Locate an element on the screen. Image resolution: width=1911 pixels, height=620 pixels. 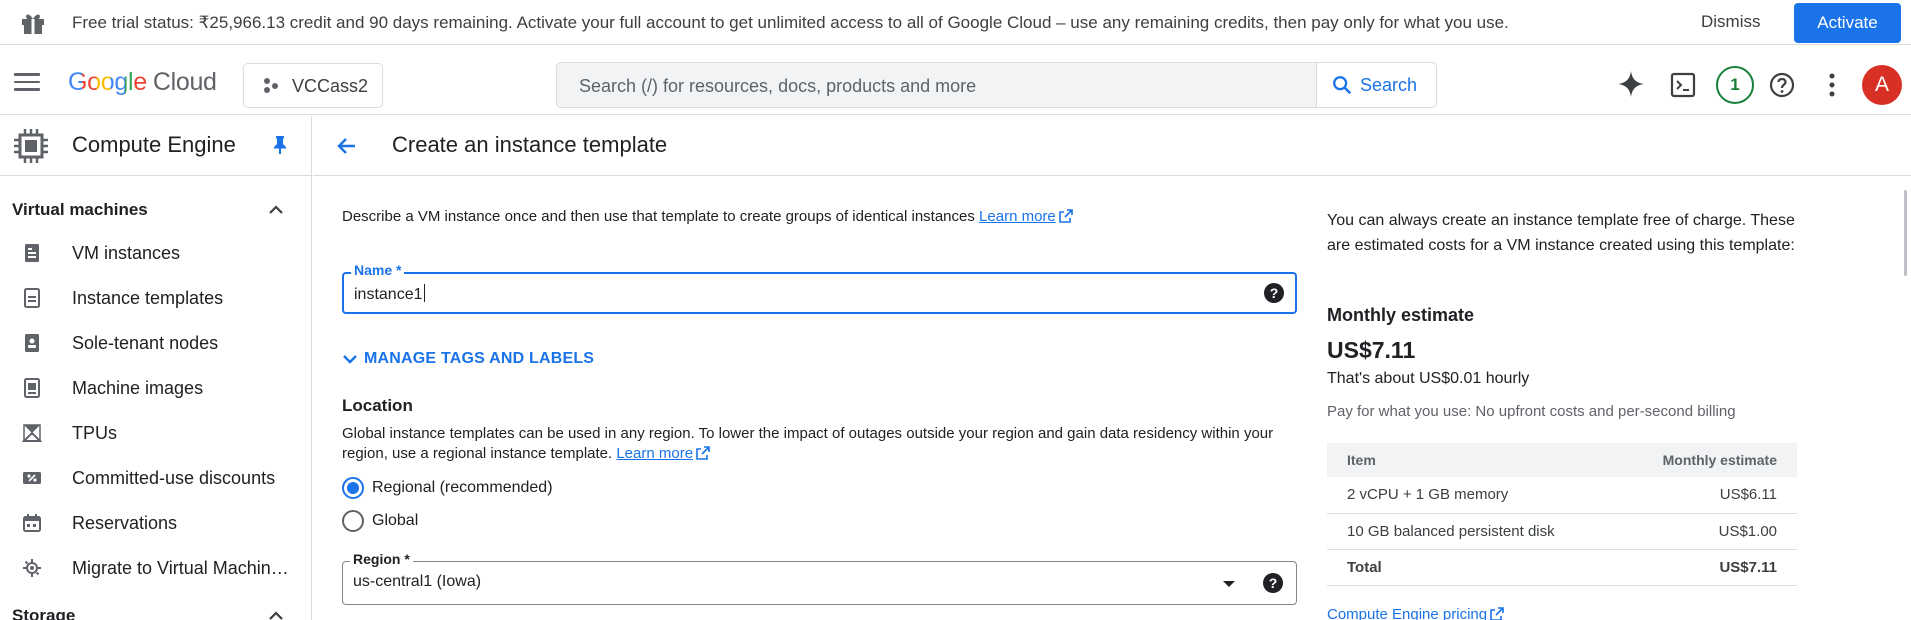
scrollbar is located at coordinates (1905, 233).